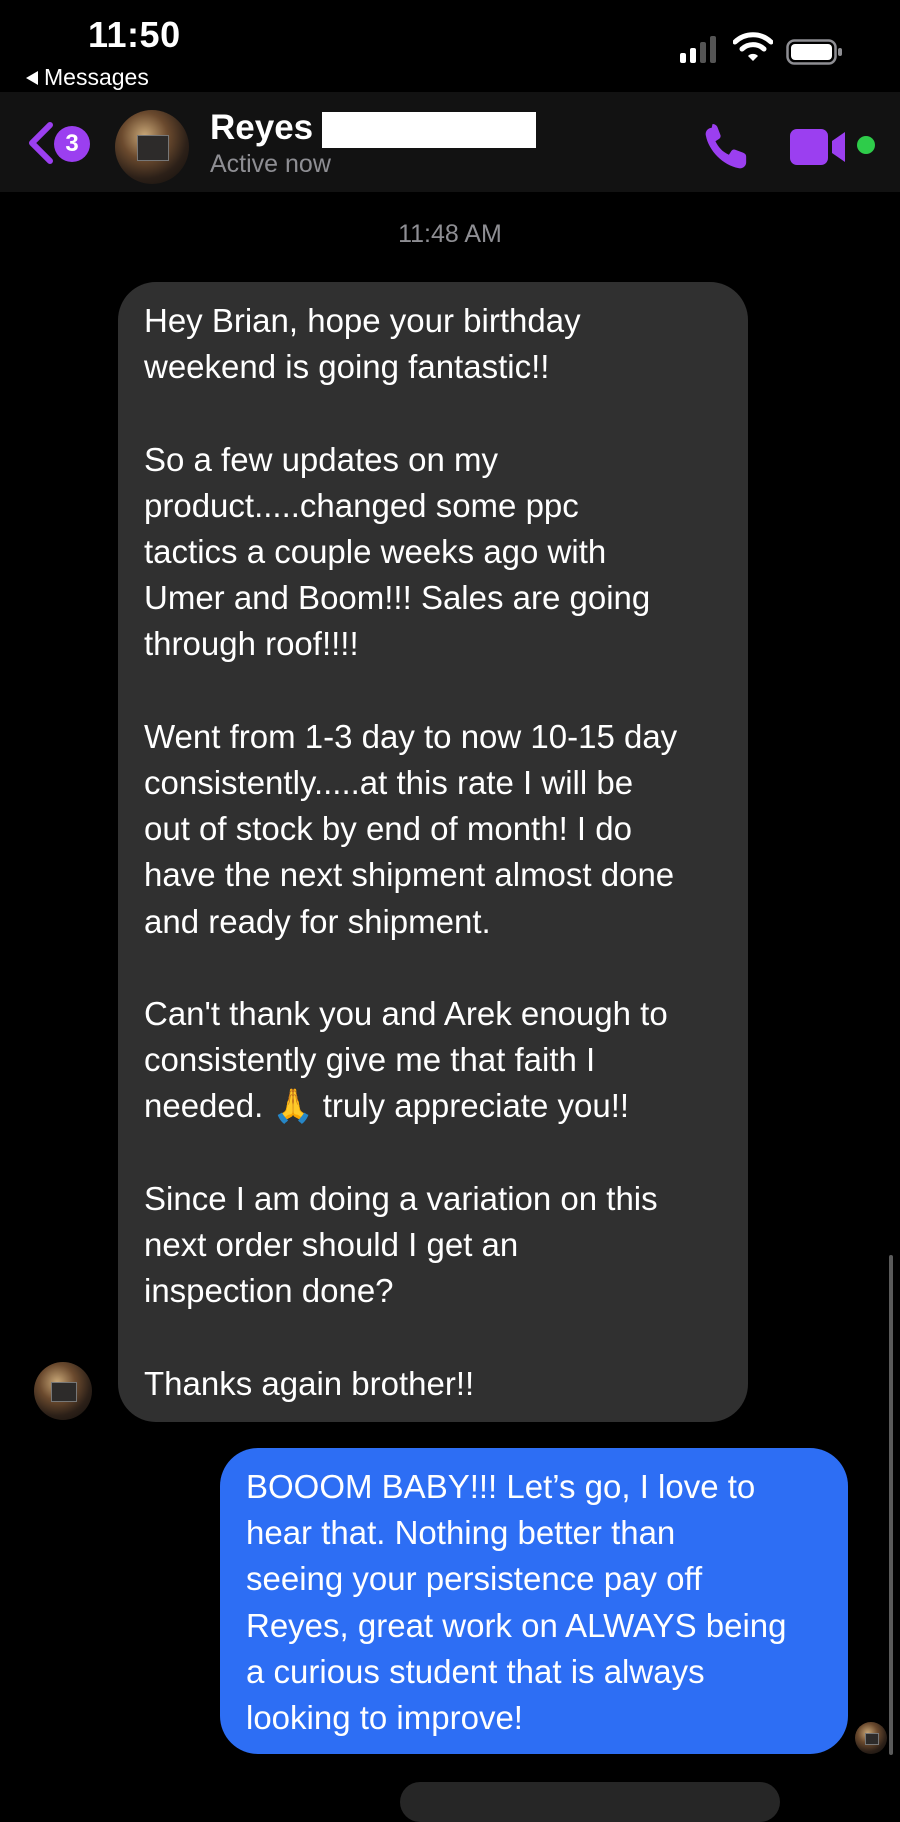 The width and height of the screenshot is (900, 1822). I want to click on video-call-button, so click(819, 149).